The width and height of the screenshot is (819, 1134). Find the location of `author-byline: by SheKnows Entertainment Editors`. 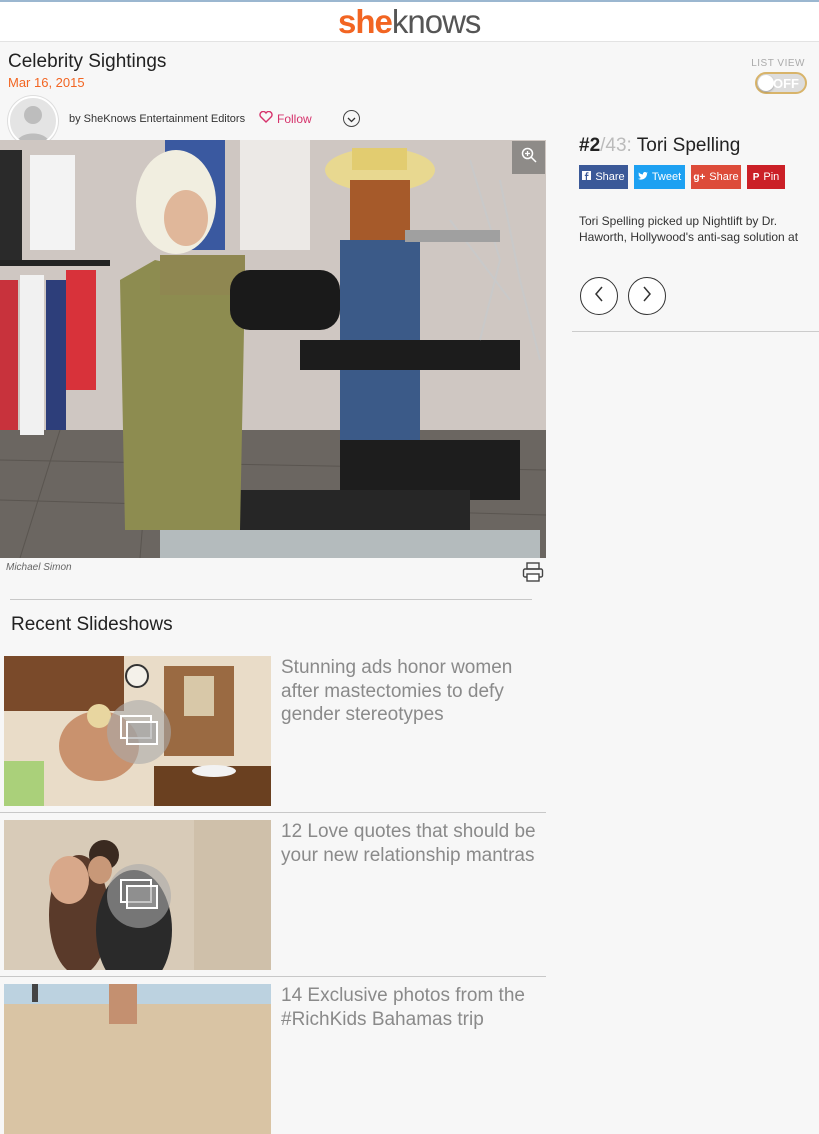

author-byline: by SheKnows Entertainment Editors is located at coordinates (157, 119).